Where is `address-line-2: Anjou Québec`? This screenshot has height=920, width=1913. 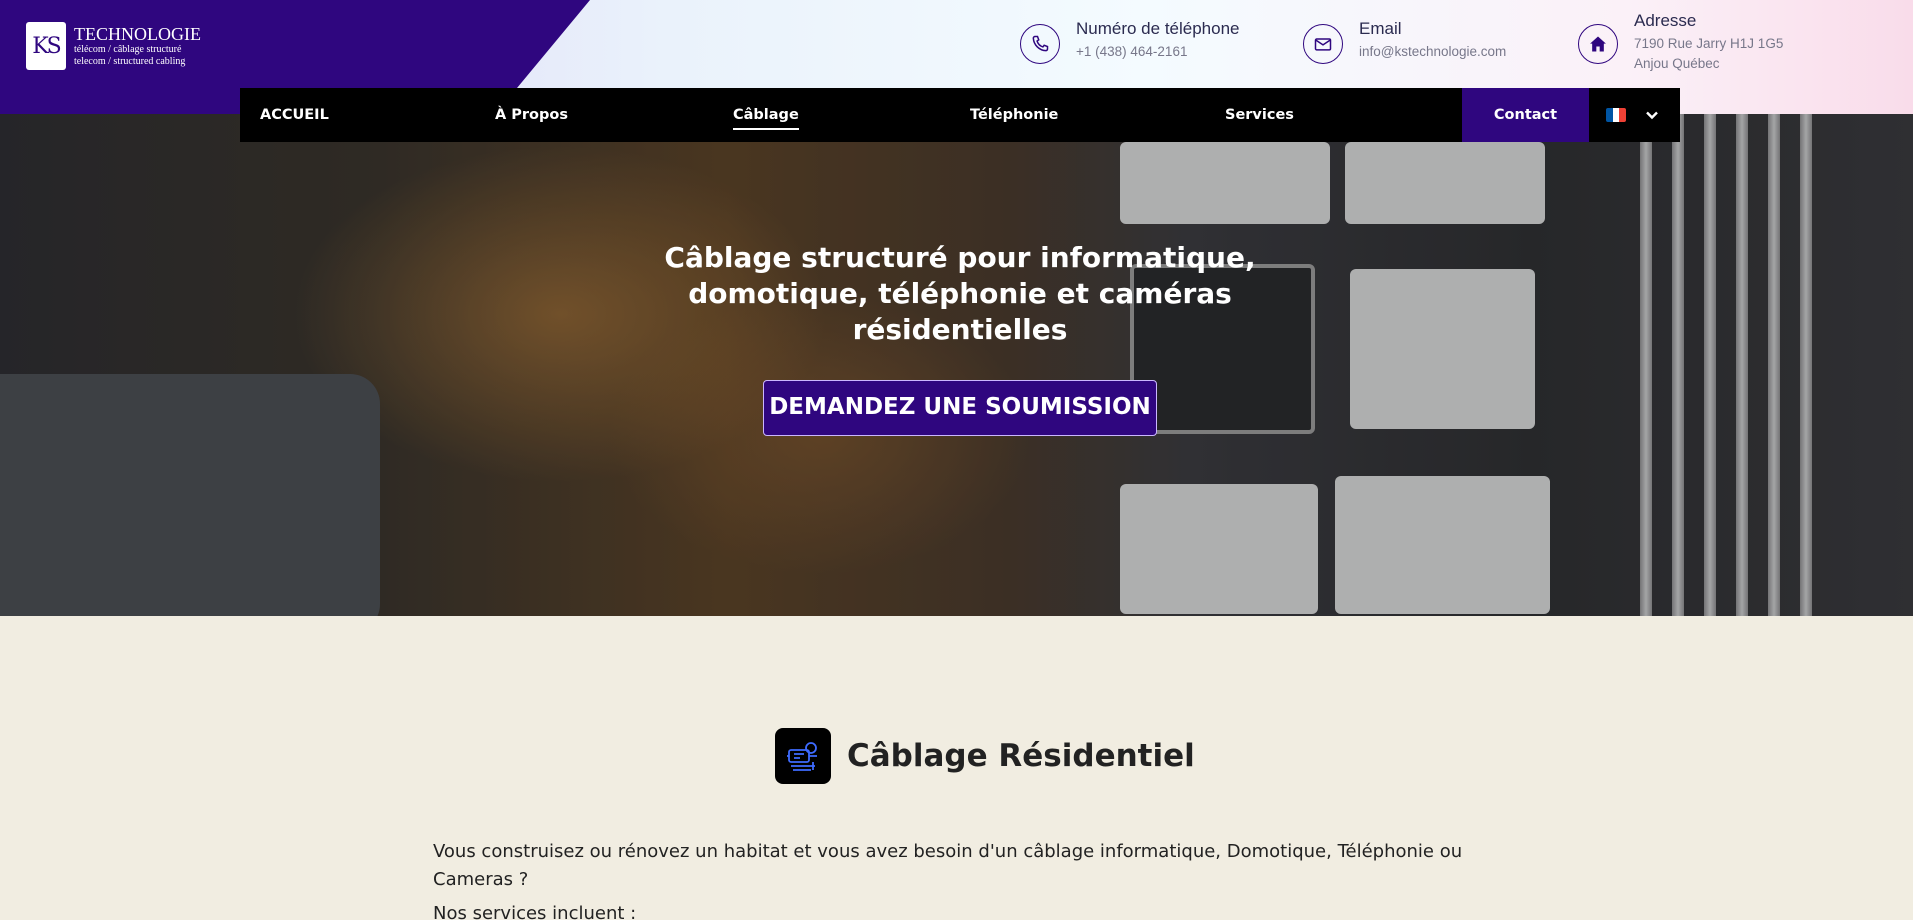
address-line-2: Anjou Québec is located at coordinates (1677, 63).